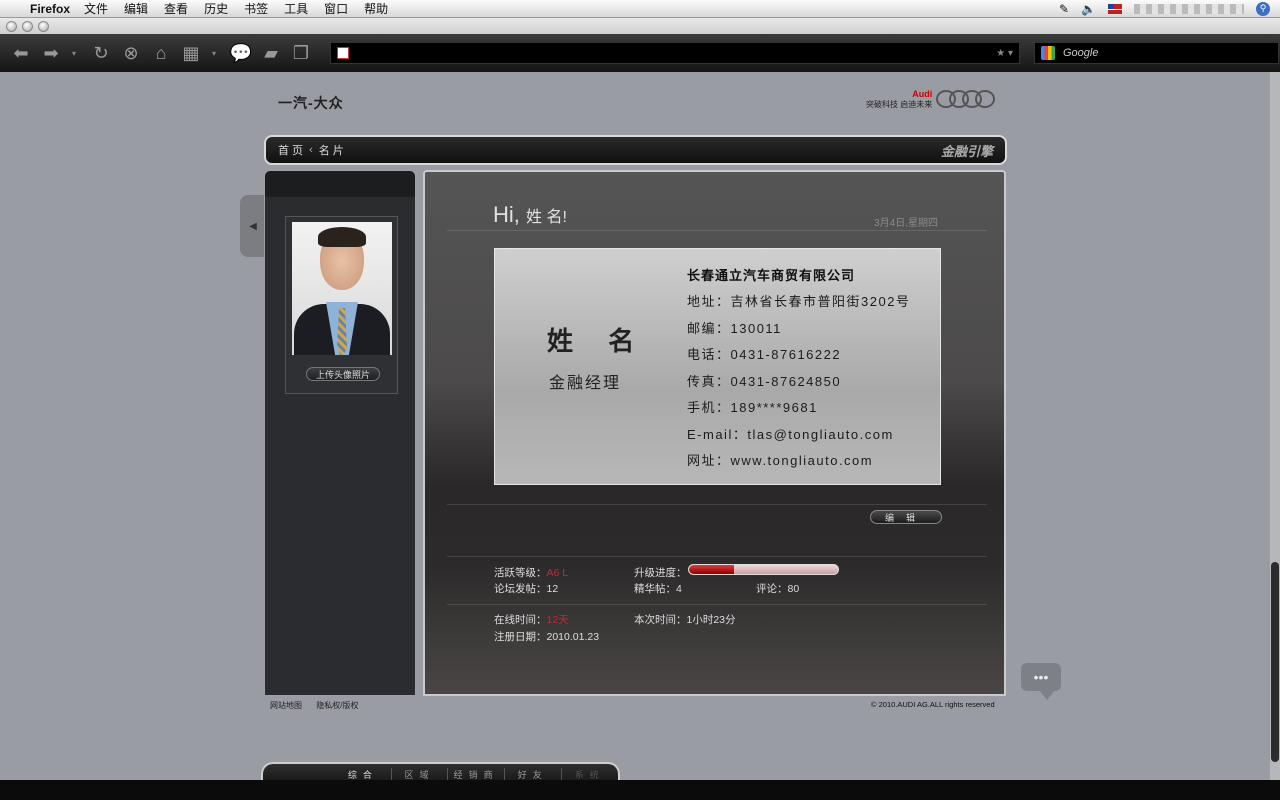 This screenshot has width=1280, height=800. I want to click on menu-file: 文件, so click(96, 8).